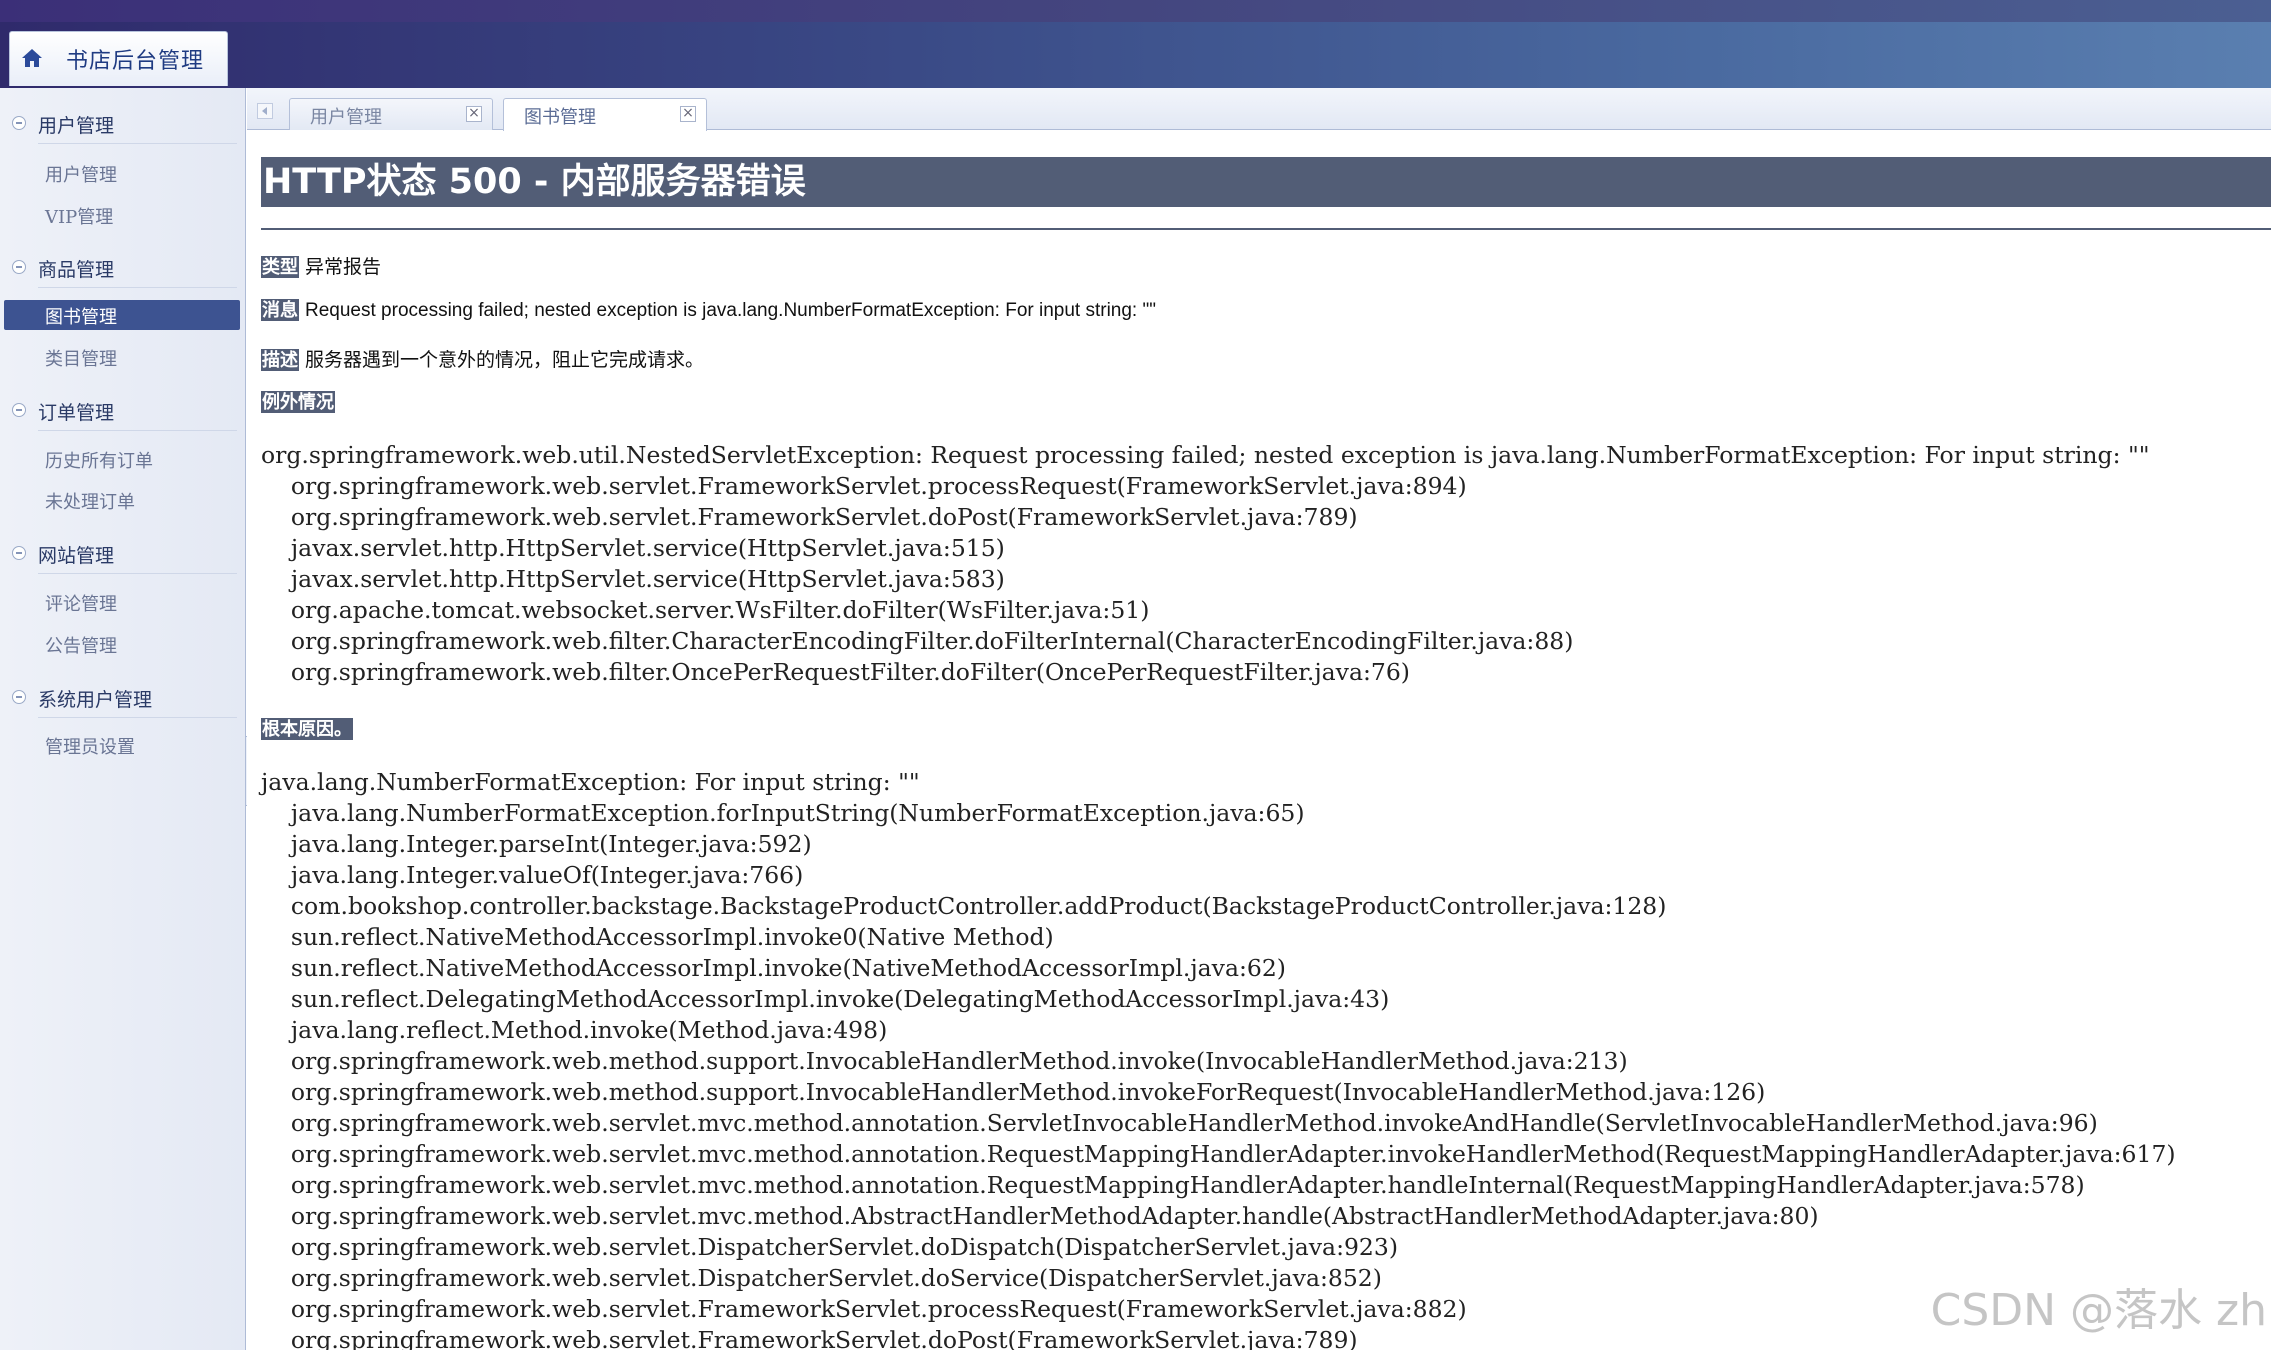  What do you see at coordinates (81, 604) in the screenshot?
I see `sidebar-item-label: 评论管理` at bounding box center [81, 604].